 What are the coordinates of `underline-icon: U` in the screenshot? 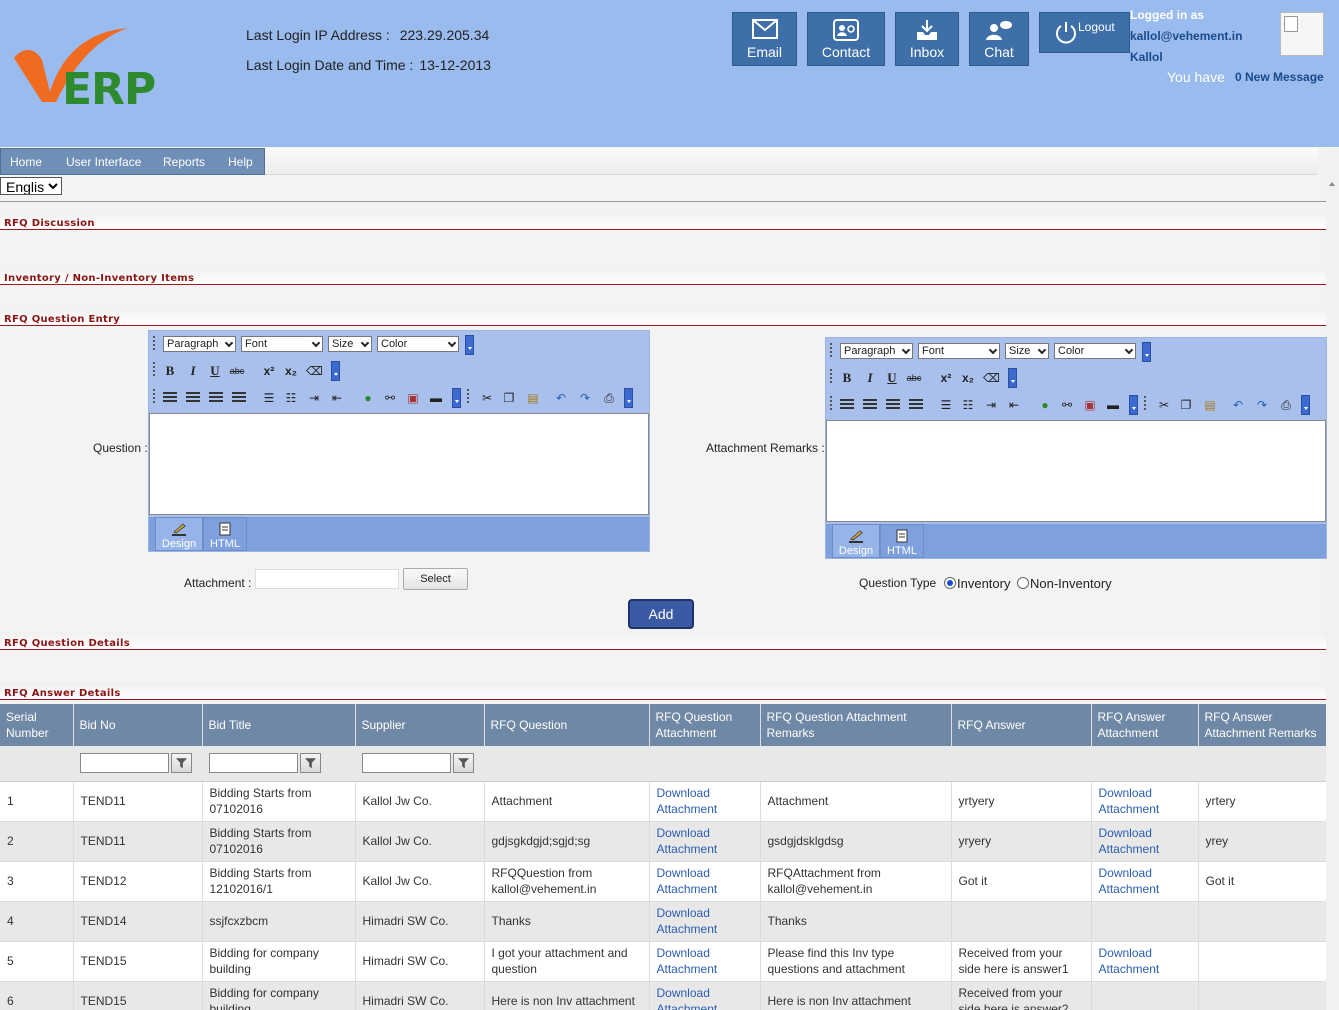 It's located at (215, 371).